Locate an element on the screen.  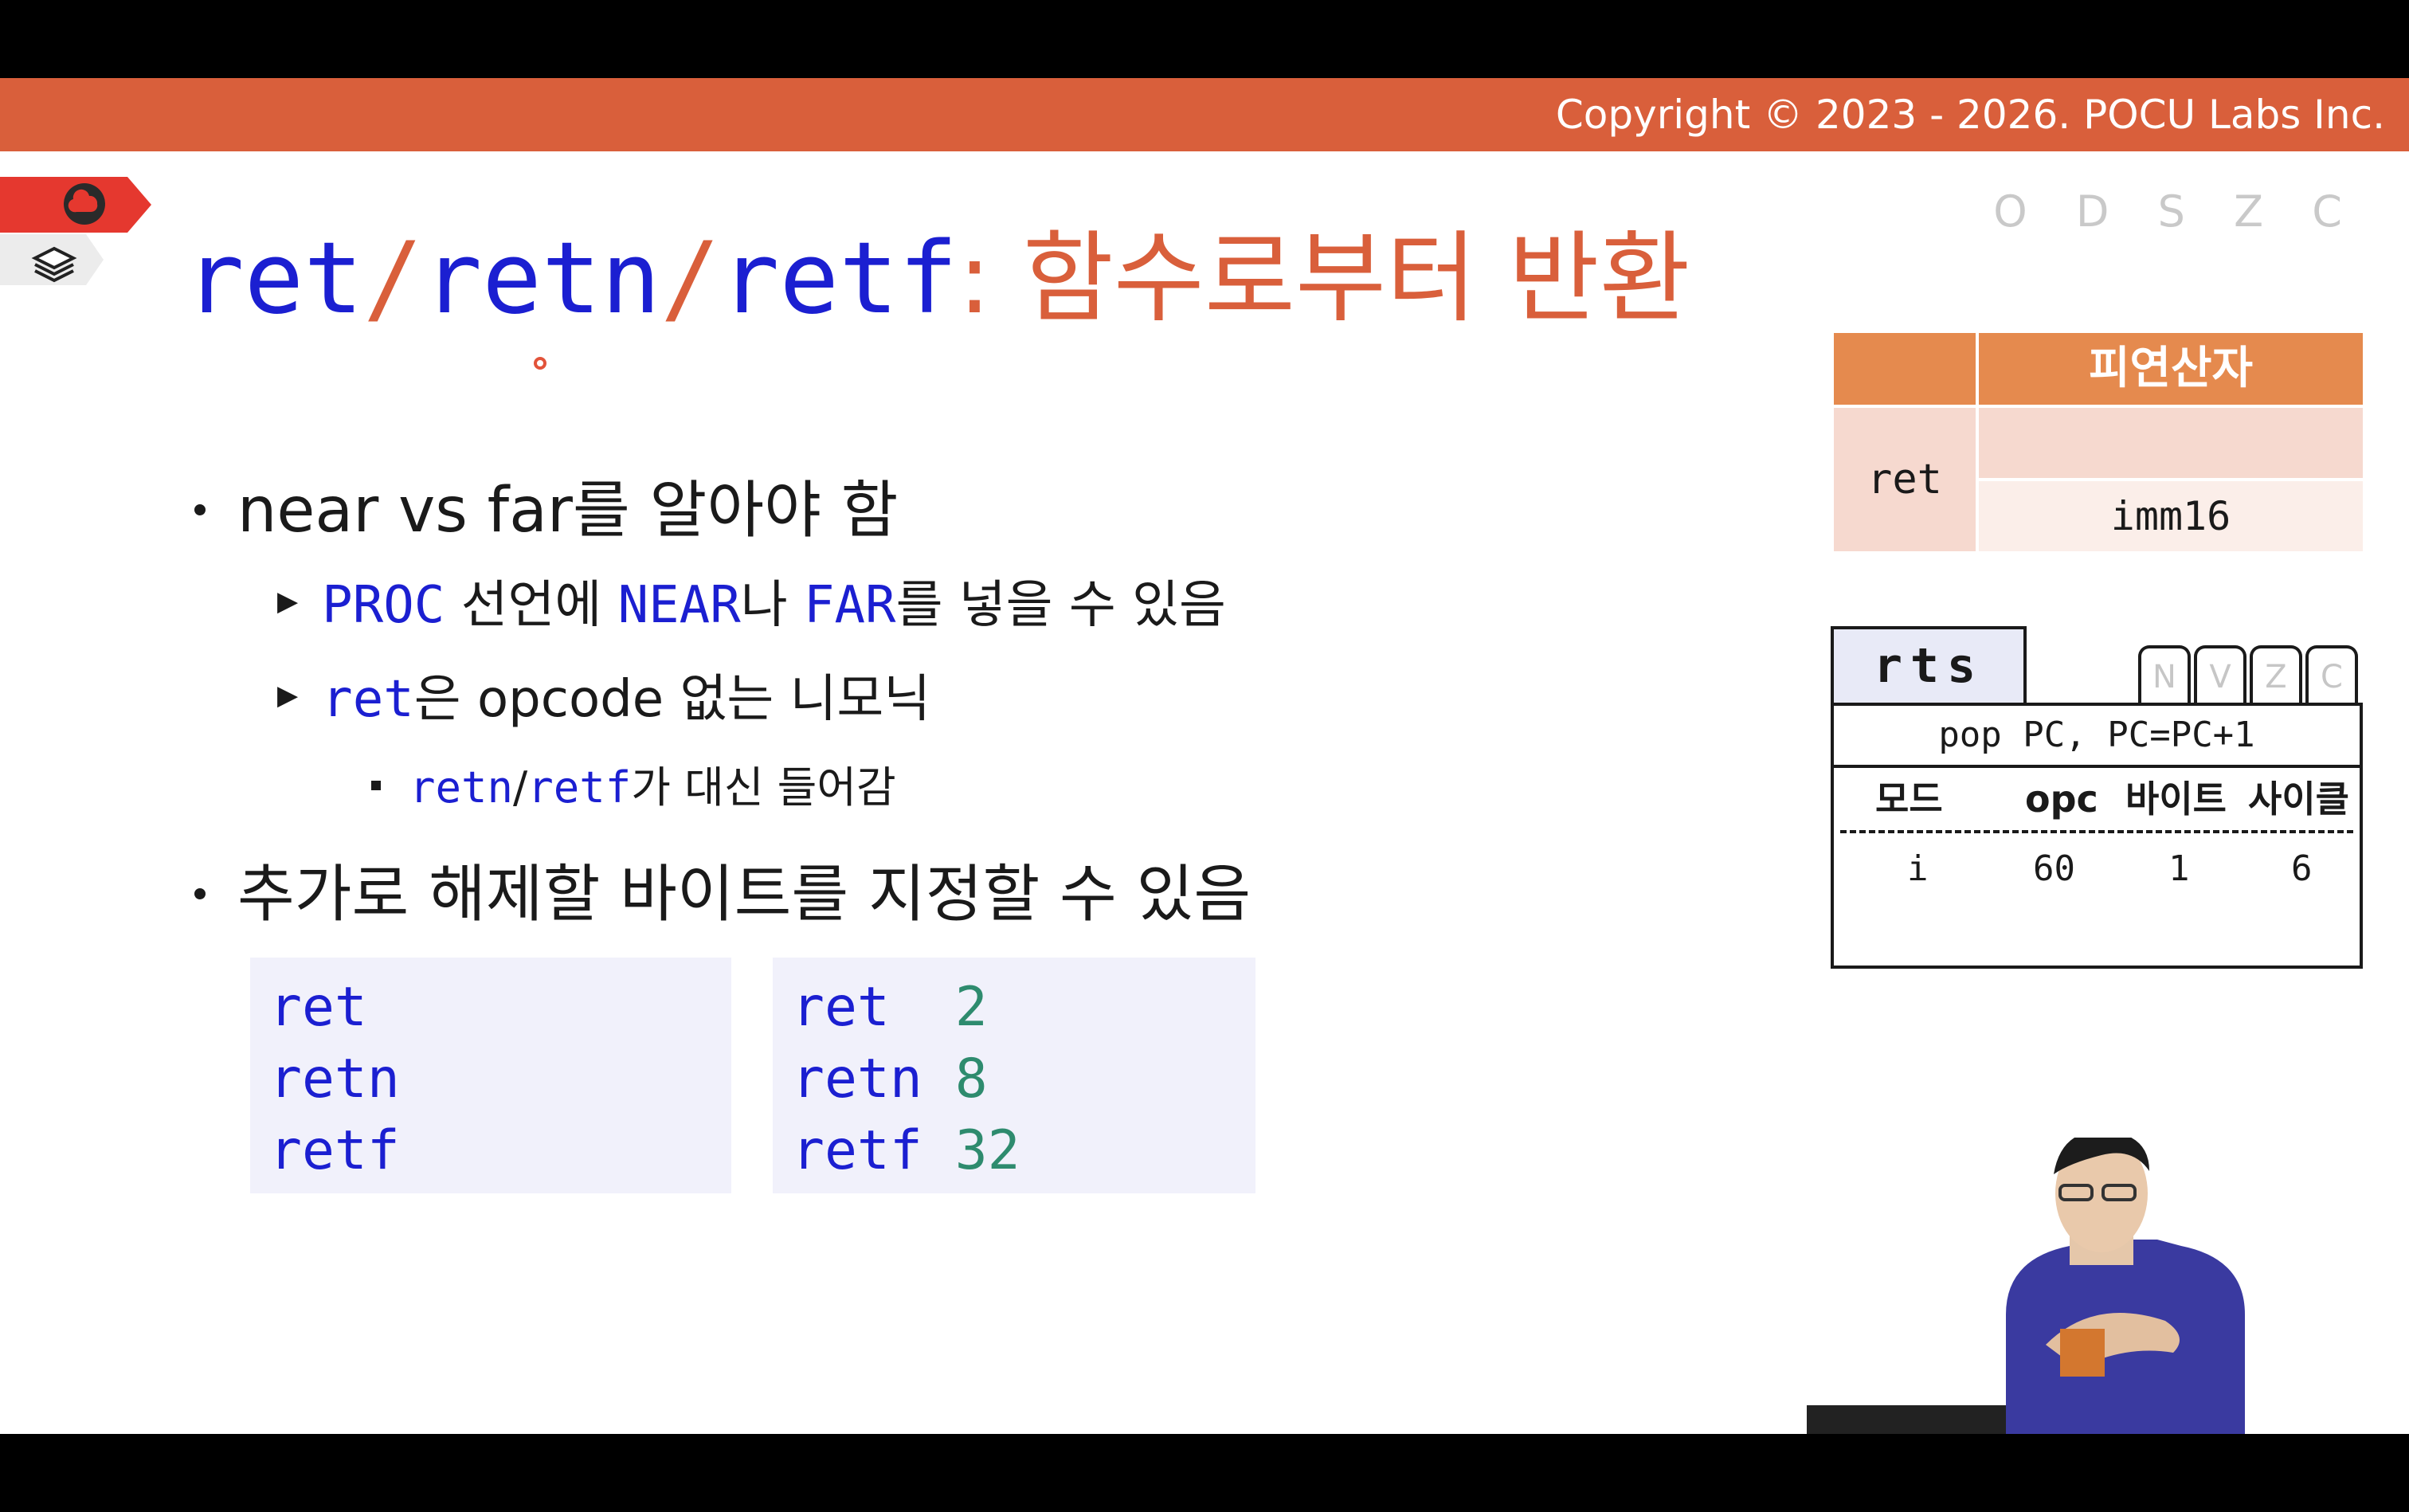
code-number: 2 is located at coordinates (971, 1007).